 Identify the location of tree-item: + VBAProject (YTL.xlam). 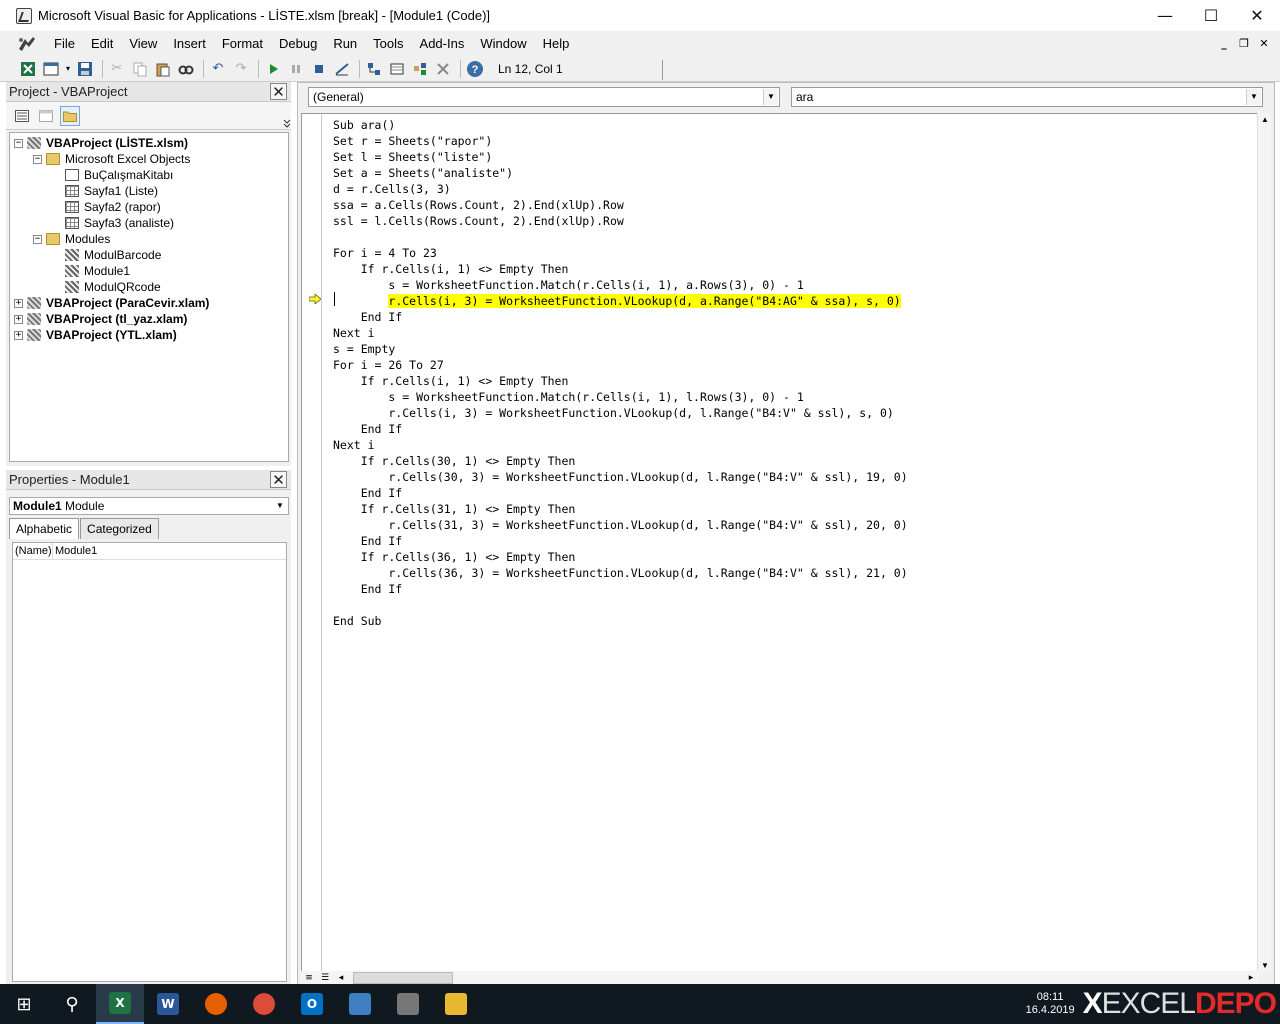
(149, 335).